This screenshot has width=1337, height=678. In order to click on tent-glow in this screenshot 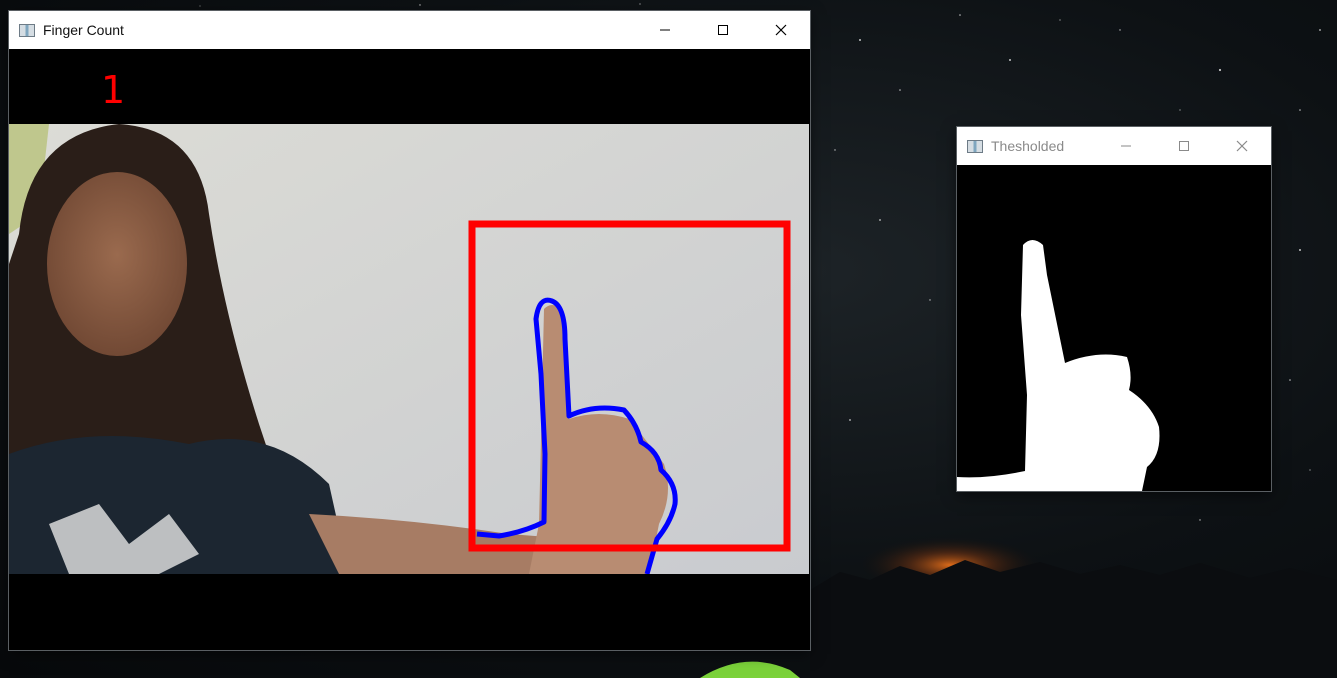, I will do `click(750, 669)`.